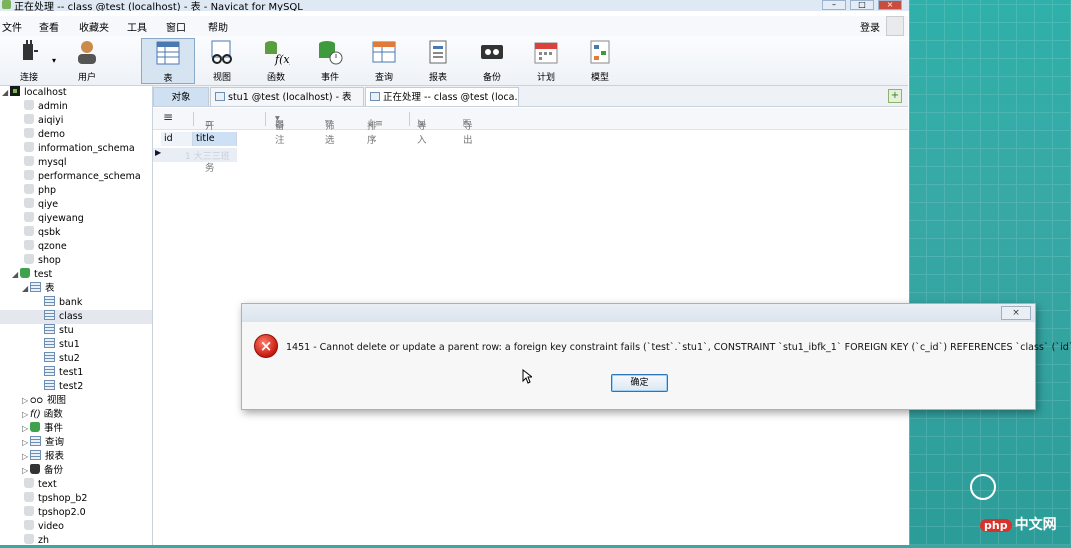 This screenshot has width=1071, height=548. I want to click on row-marker-icon: ▶, so click(158, 152).